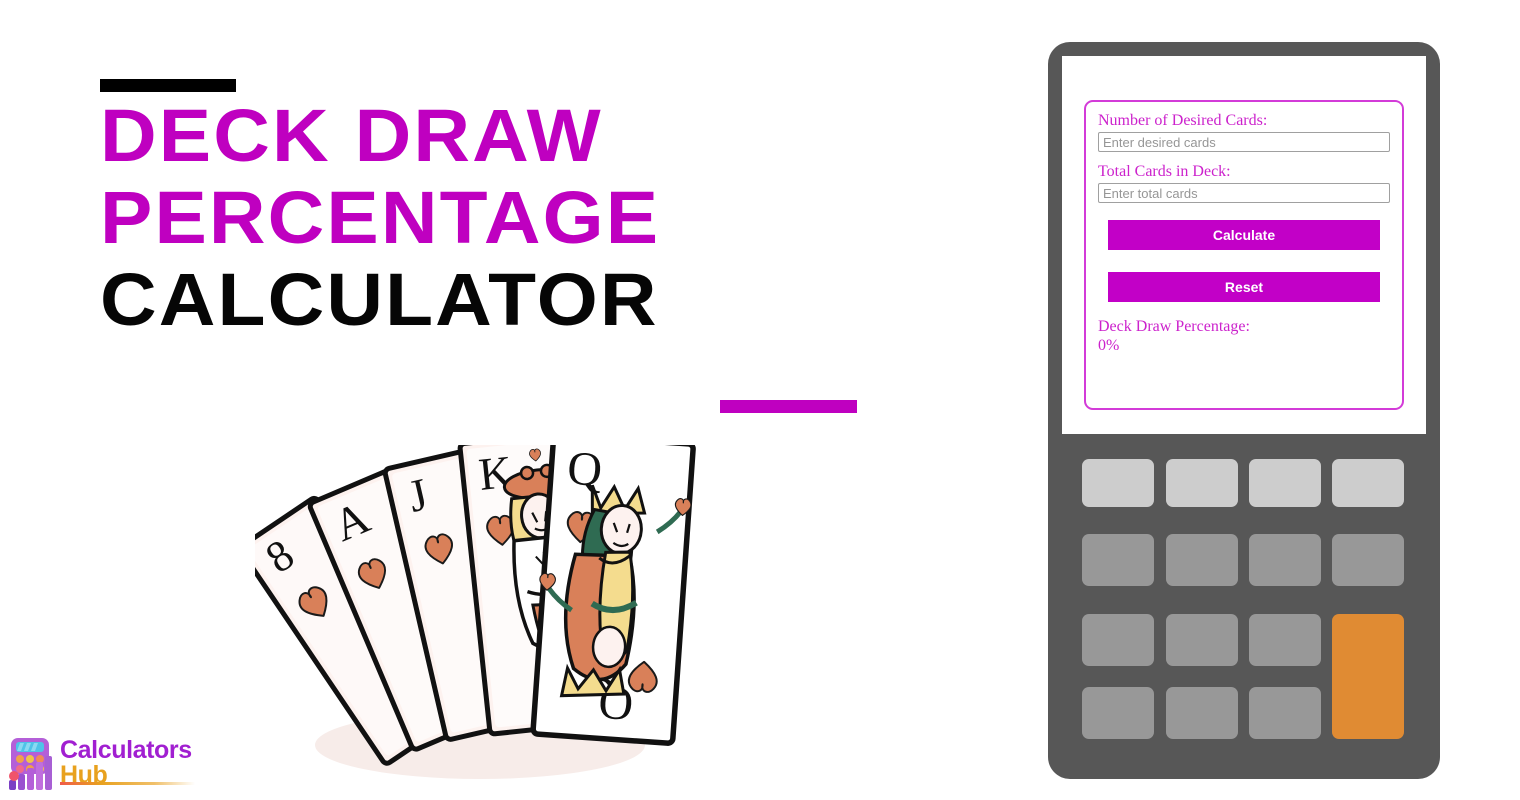 This screenshot has width=1520, height=800. Describe the element at coordinates (379, 299) in the screenshot. I see `page-title-line-3: Calculator` at that location.